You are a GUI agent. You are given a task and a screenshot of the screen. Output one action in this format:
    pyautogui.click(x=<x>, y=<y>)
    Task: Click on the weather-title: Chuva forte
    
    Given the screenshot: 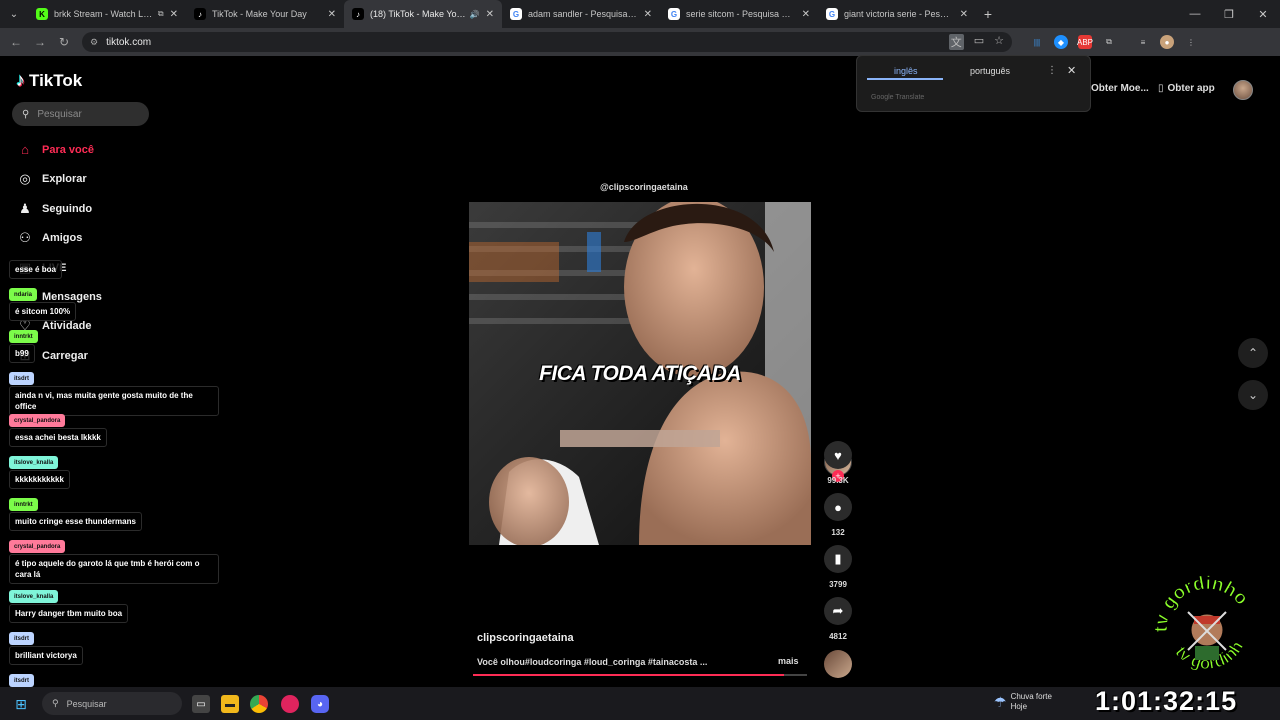 What is the action you would take?
    pyautogui.click(x=1031, y=696)
    